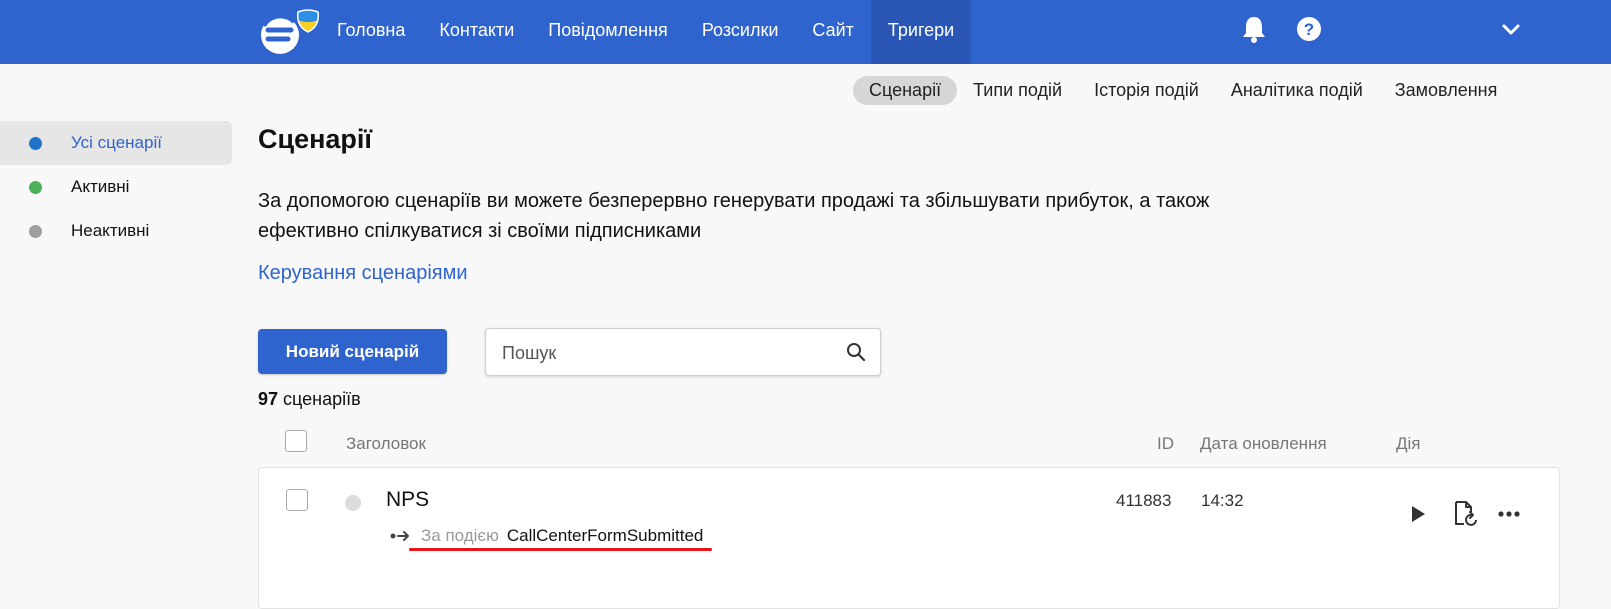  Describe the element at coordinates (110, 230) in the screenshot. I see `sidebar-item-label: Неактивні` at that location.